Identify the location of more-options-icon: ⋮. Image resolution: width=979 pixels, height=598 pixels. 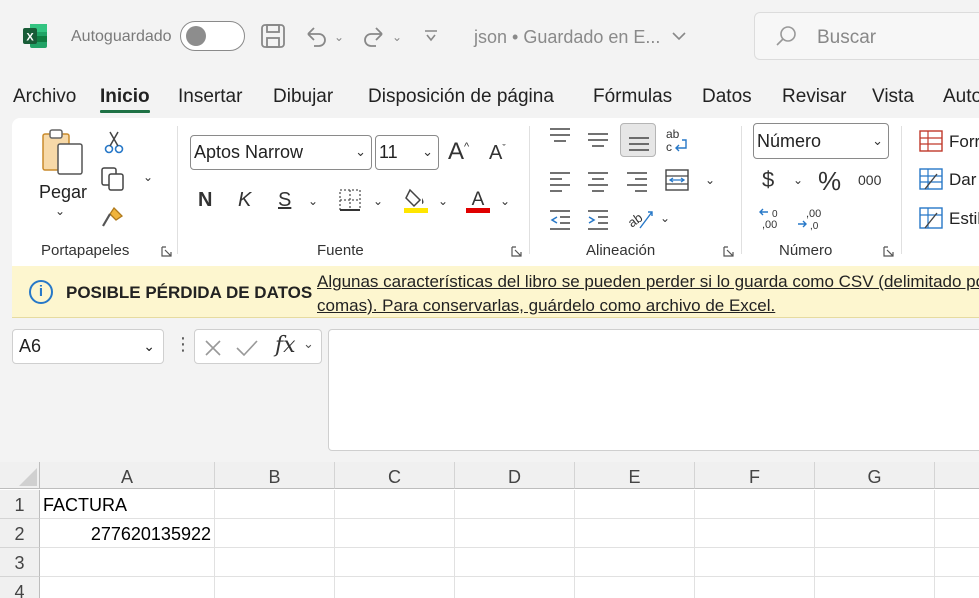
(183, 344).